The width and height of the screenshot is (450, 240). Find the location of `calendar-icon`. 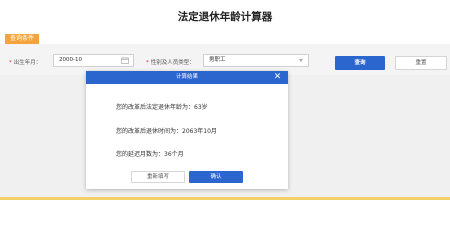

calendar-icon is located at coordinates (125, 60).